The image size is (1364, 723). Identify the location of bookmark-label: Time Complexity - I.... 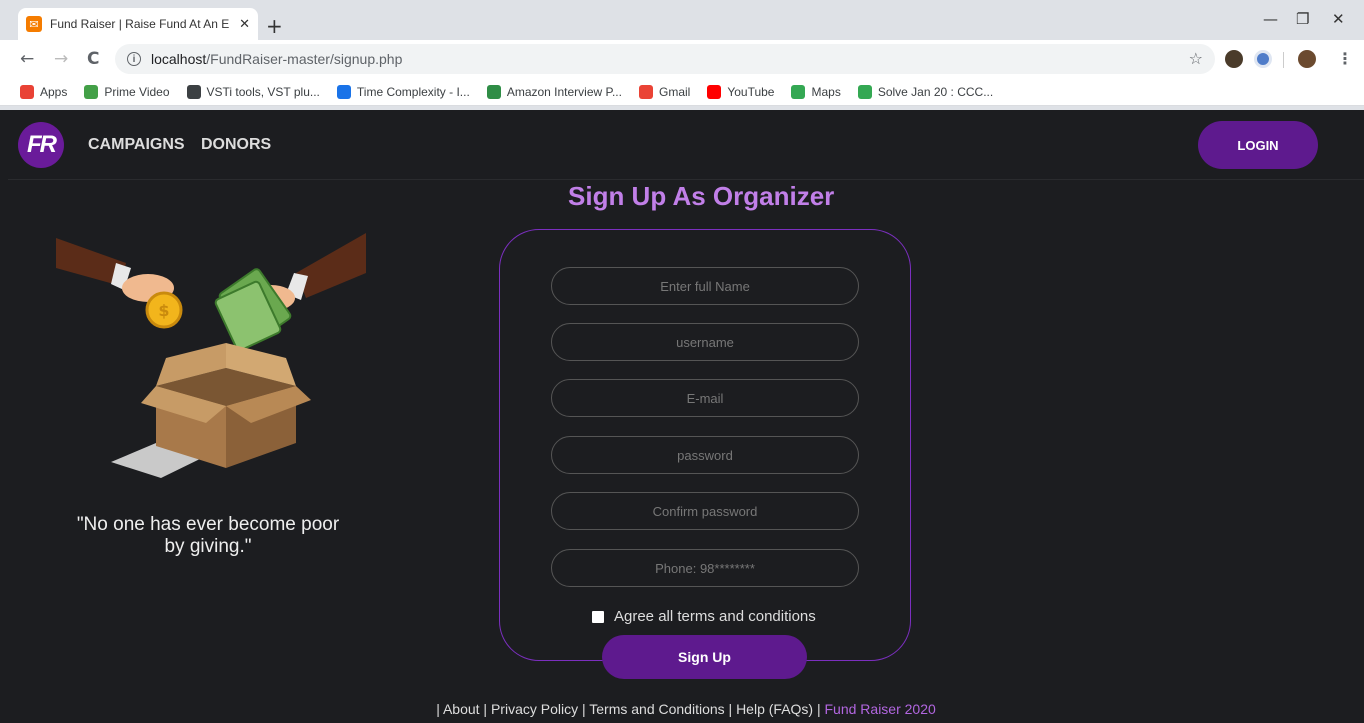
(413, 91).